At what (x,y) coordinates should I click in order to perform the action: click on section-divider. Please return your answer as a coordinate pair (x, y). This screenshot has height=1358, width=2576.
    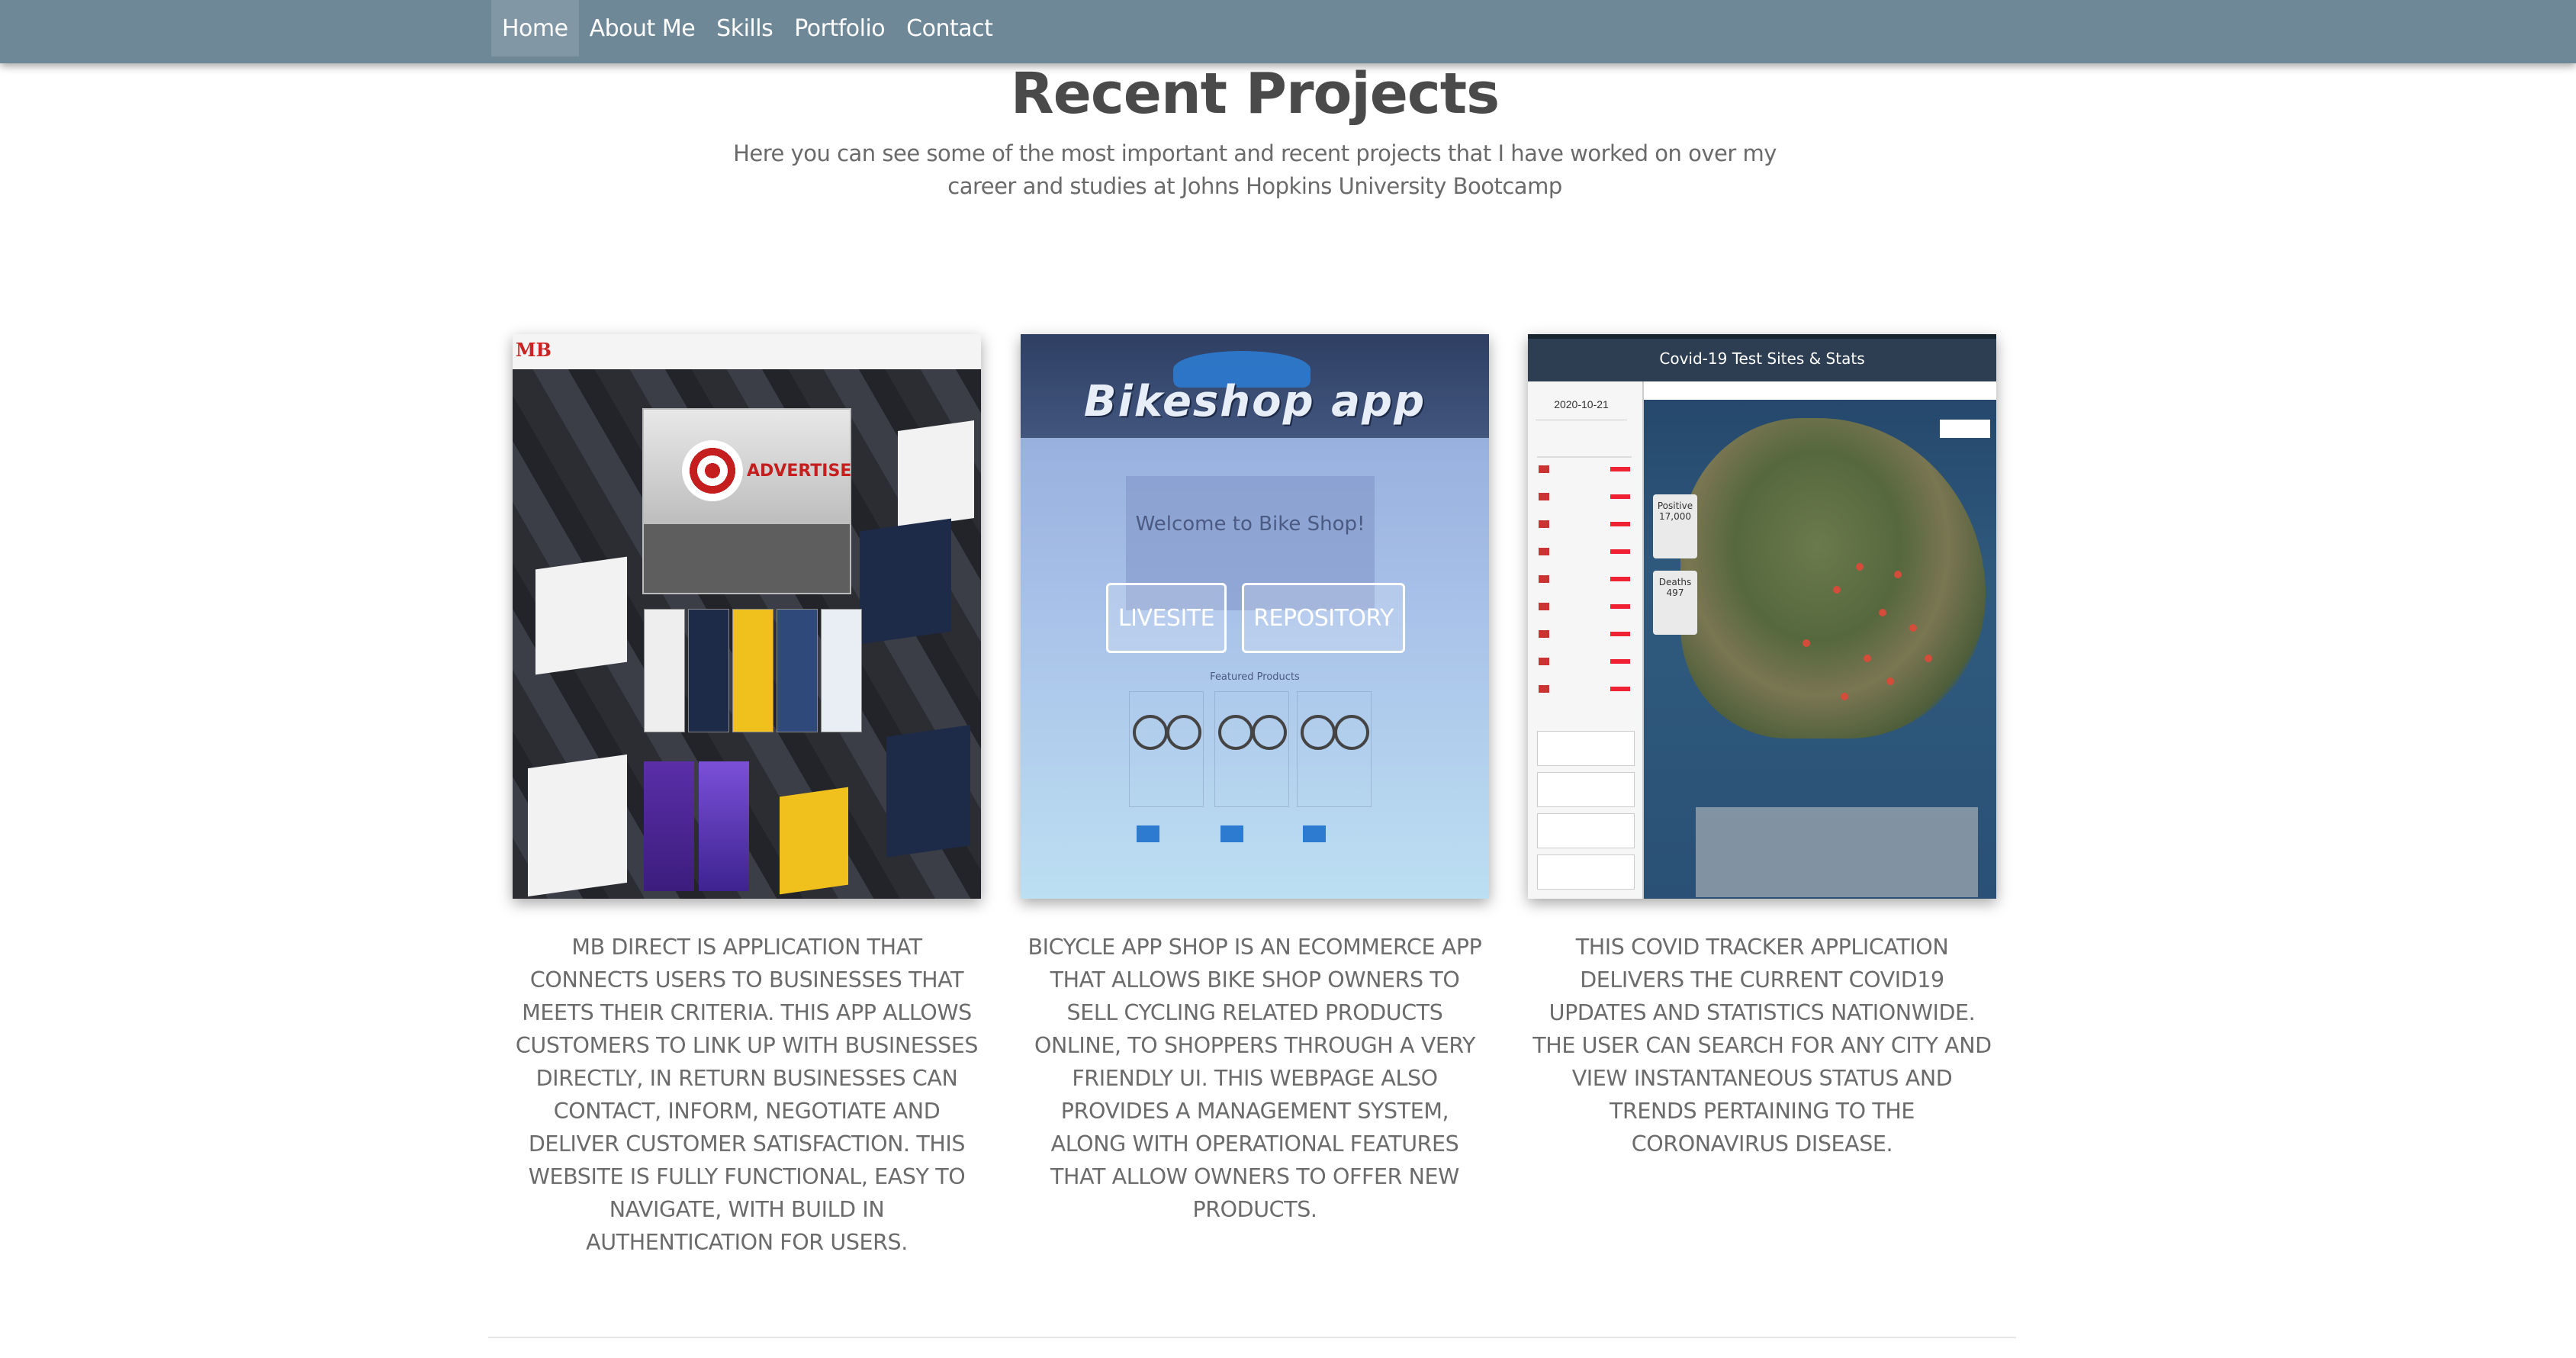
    Looking at the image, I should click on (1252, 1337).